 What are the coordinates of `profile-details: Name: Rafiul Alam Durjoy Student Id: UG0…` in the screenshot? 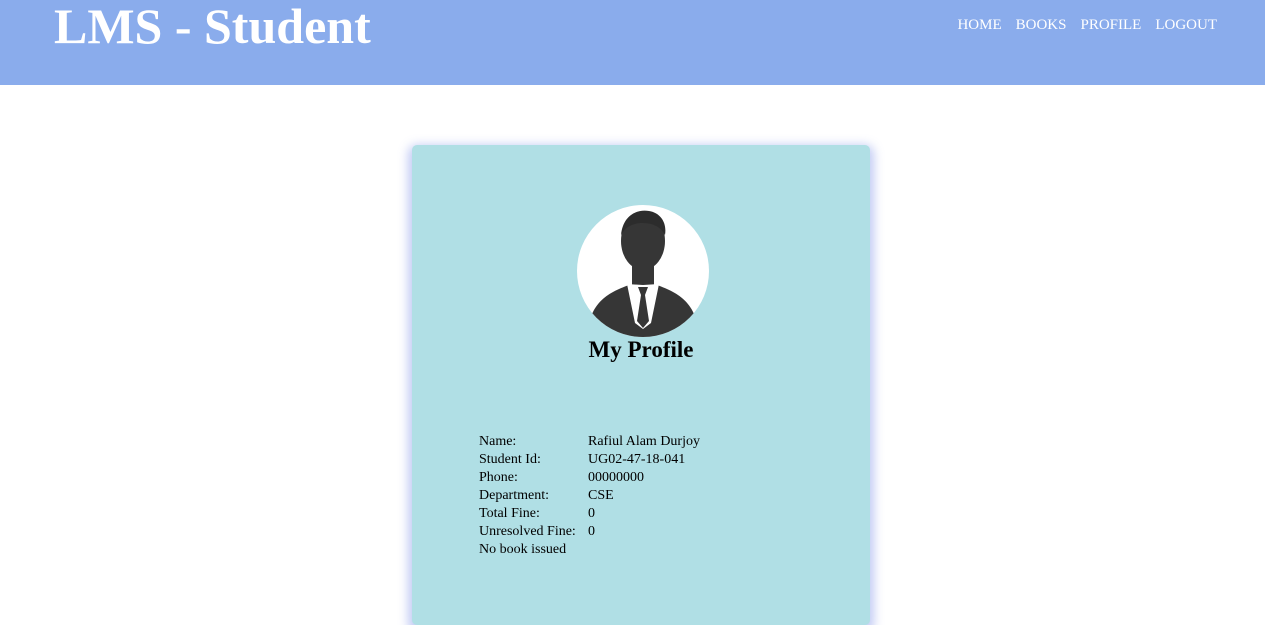 It's located at (589, 496).